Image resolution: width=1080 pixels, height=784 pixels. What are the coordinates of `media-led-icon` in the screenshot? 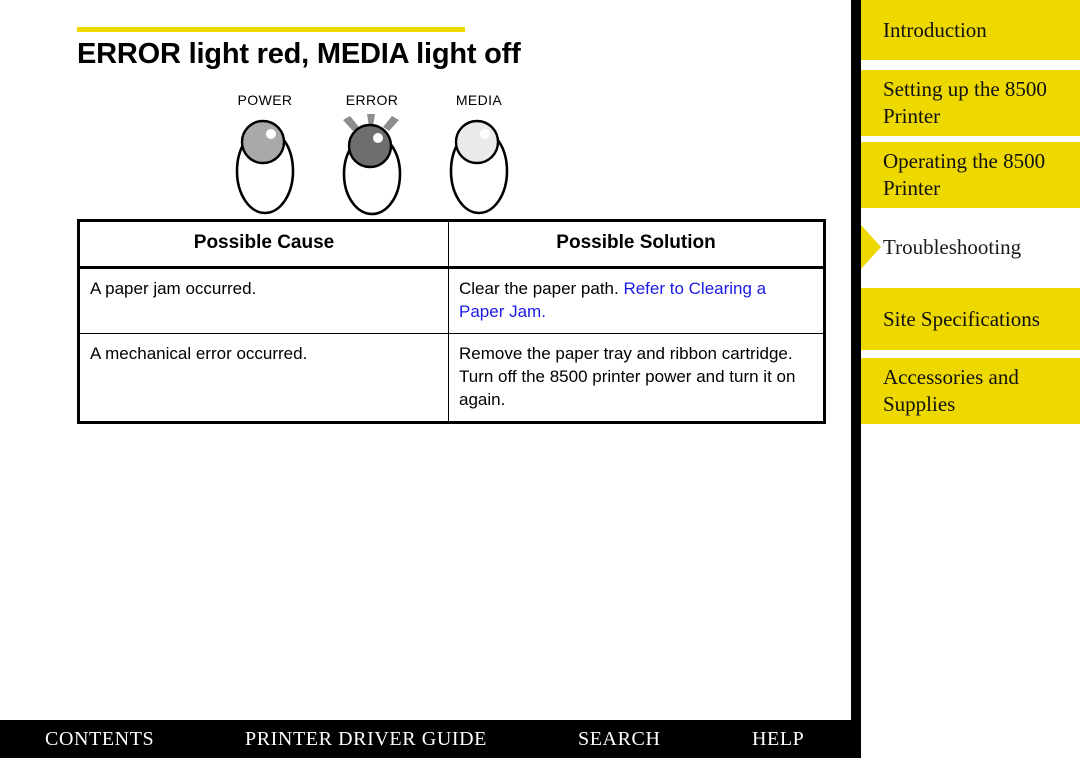 It's located at (479, 167).